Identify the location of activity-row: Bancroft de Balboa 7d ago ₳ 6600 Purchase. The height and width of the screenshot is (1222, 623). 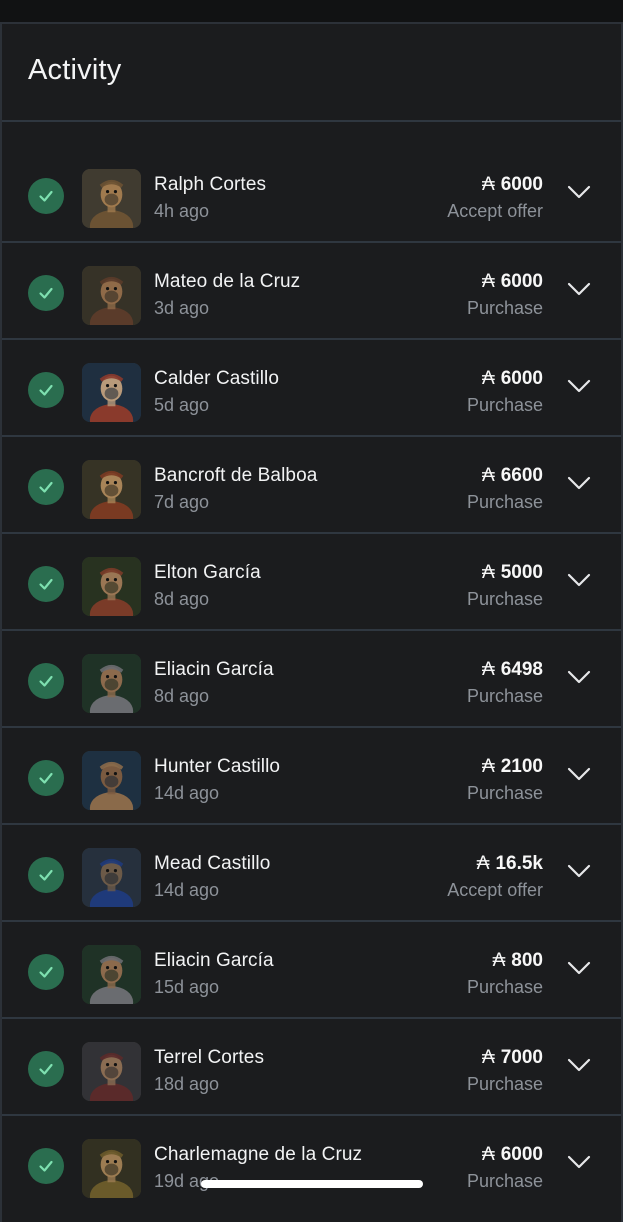
(311, 485).